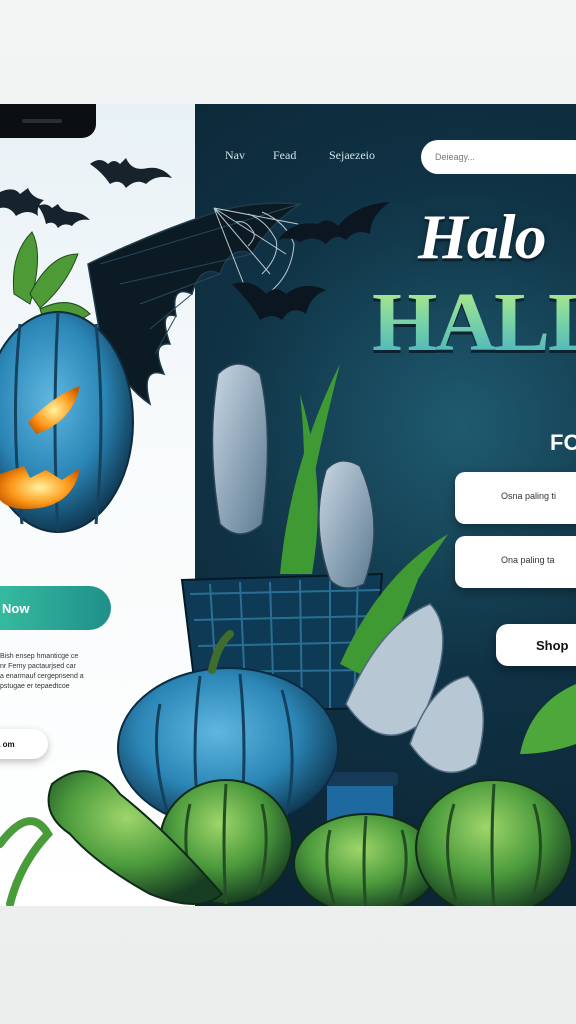 This screenshot has width=576, height=1024. What do you see at coordinates (536, 645) in the screenshot?
I see `shop-button: Shop` at bounding box center [536, 645].